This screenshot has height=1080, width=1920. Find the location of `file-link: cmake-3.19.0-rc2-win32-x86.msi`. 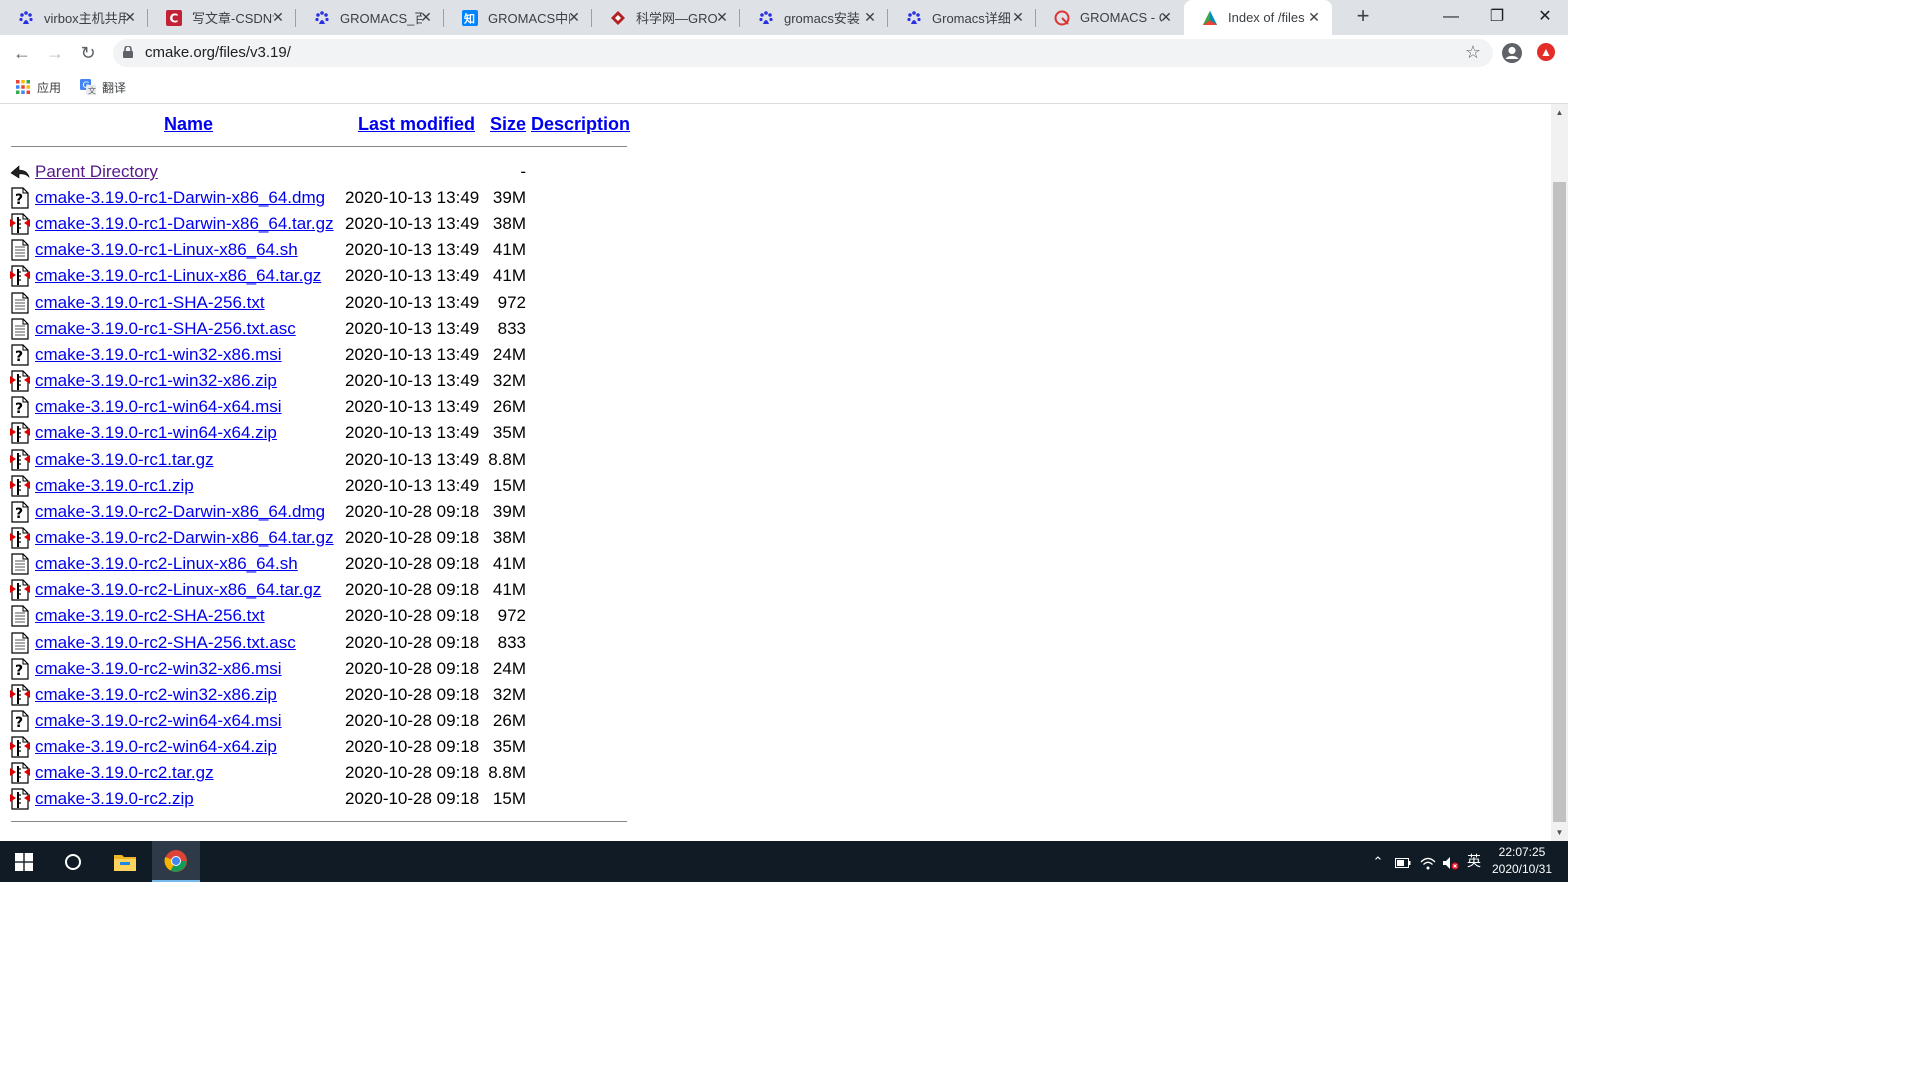

file-link: cmake-3.19.0-rc2-win32-x86.msi is located at coordinates (158, 669).